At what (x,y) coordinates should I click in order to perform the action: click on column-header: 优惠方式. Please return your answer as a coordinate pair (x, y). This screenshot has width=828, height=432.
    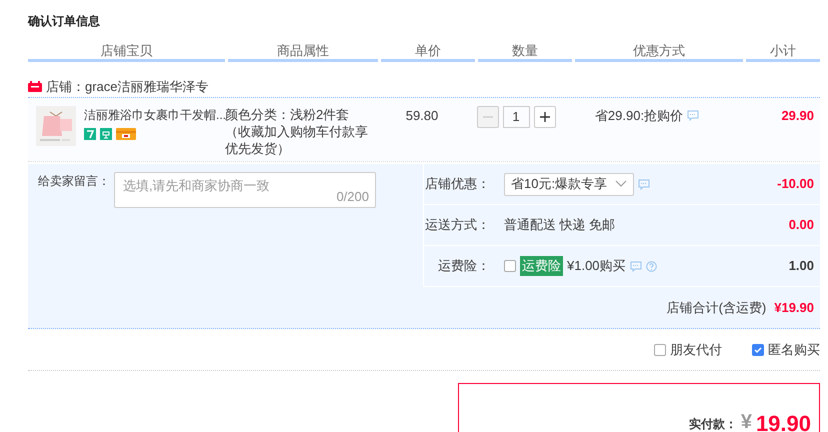
    Looking at the image, I should click on (659, 53).